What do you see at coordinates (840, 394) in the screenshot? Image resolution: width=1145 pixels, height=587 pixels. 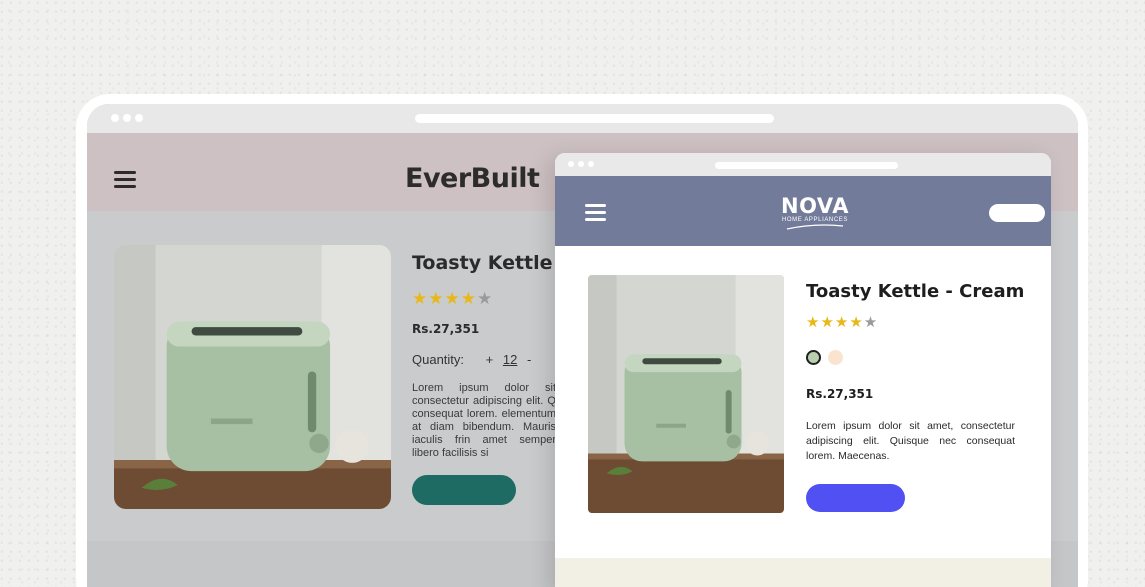 I see `product-price: Rs.27,351` at bounding box center [840, 394].